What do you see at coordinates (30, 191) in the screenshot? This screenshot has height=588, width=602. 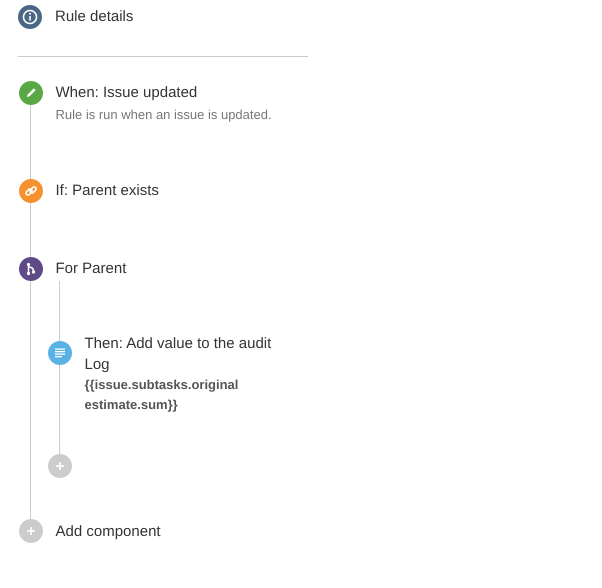 I see `link-icon` at bounding box center [30, 191].